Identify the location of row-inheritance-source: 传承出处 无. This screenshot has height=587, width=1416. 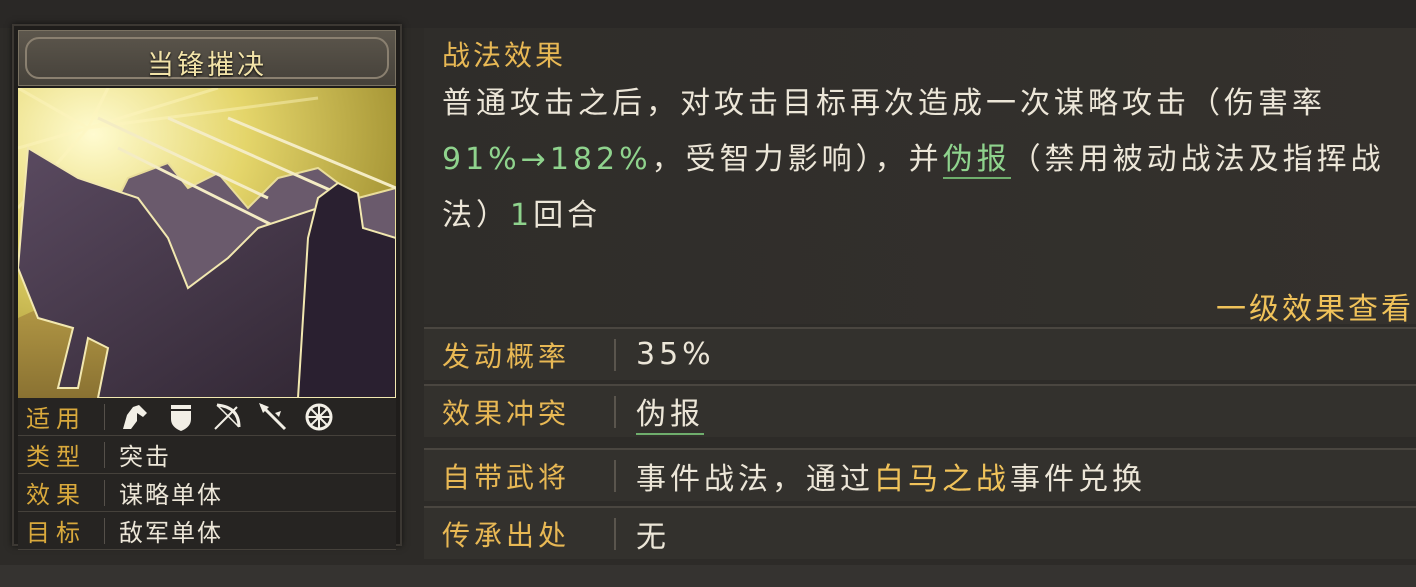
(920, 532).